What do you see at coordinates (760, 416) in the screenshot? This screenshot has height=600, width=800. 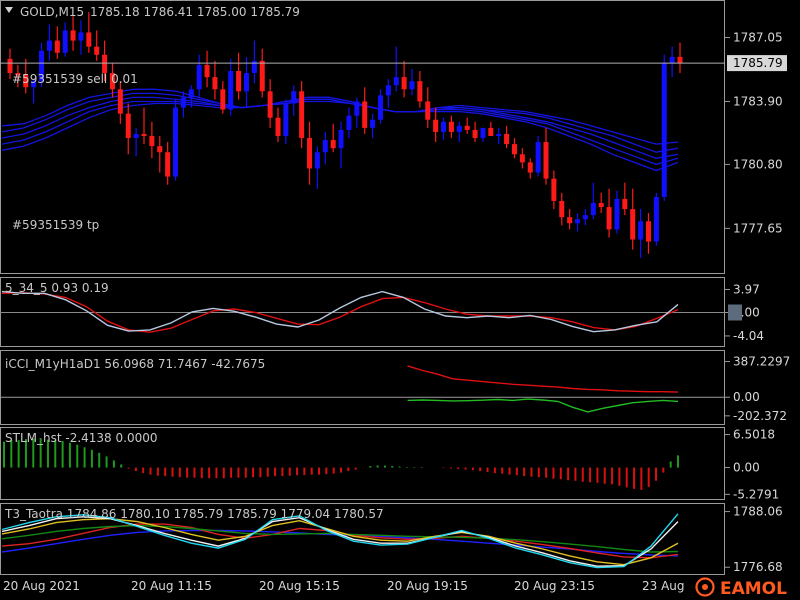 I see `axis-tick-label: -202.372` at bounding box center [760, 416].